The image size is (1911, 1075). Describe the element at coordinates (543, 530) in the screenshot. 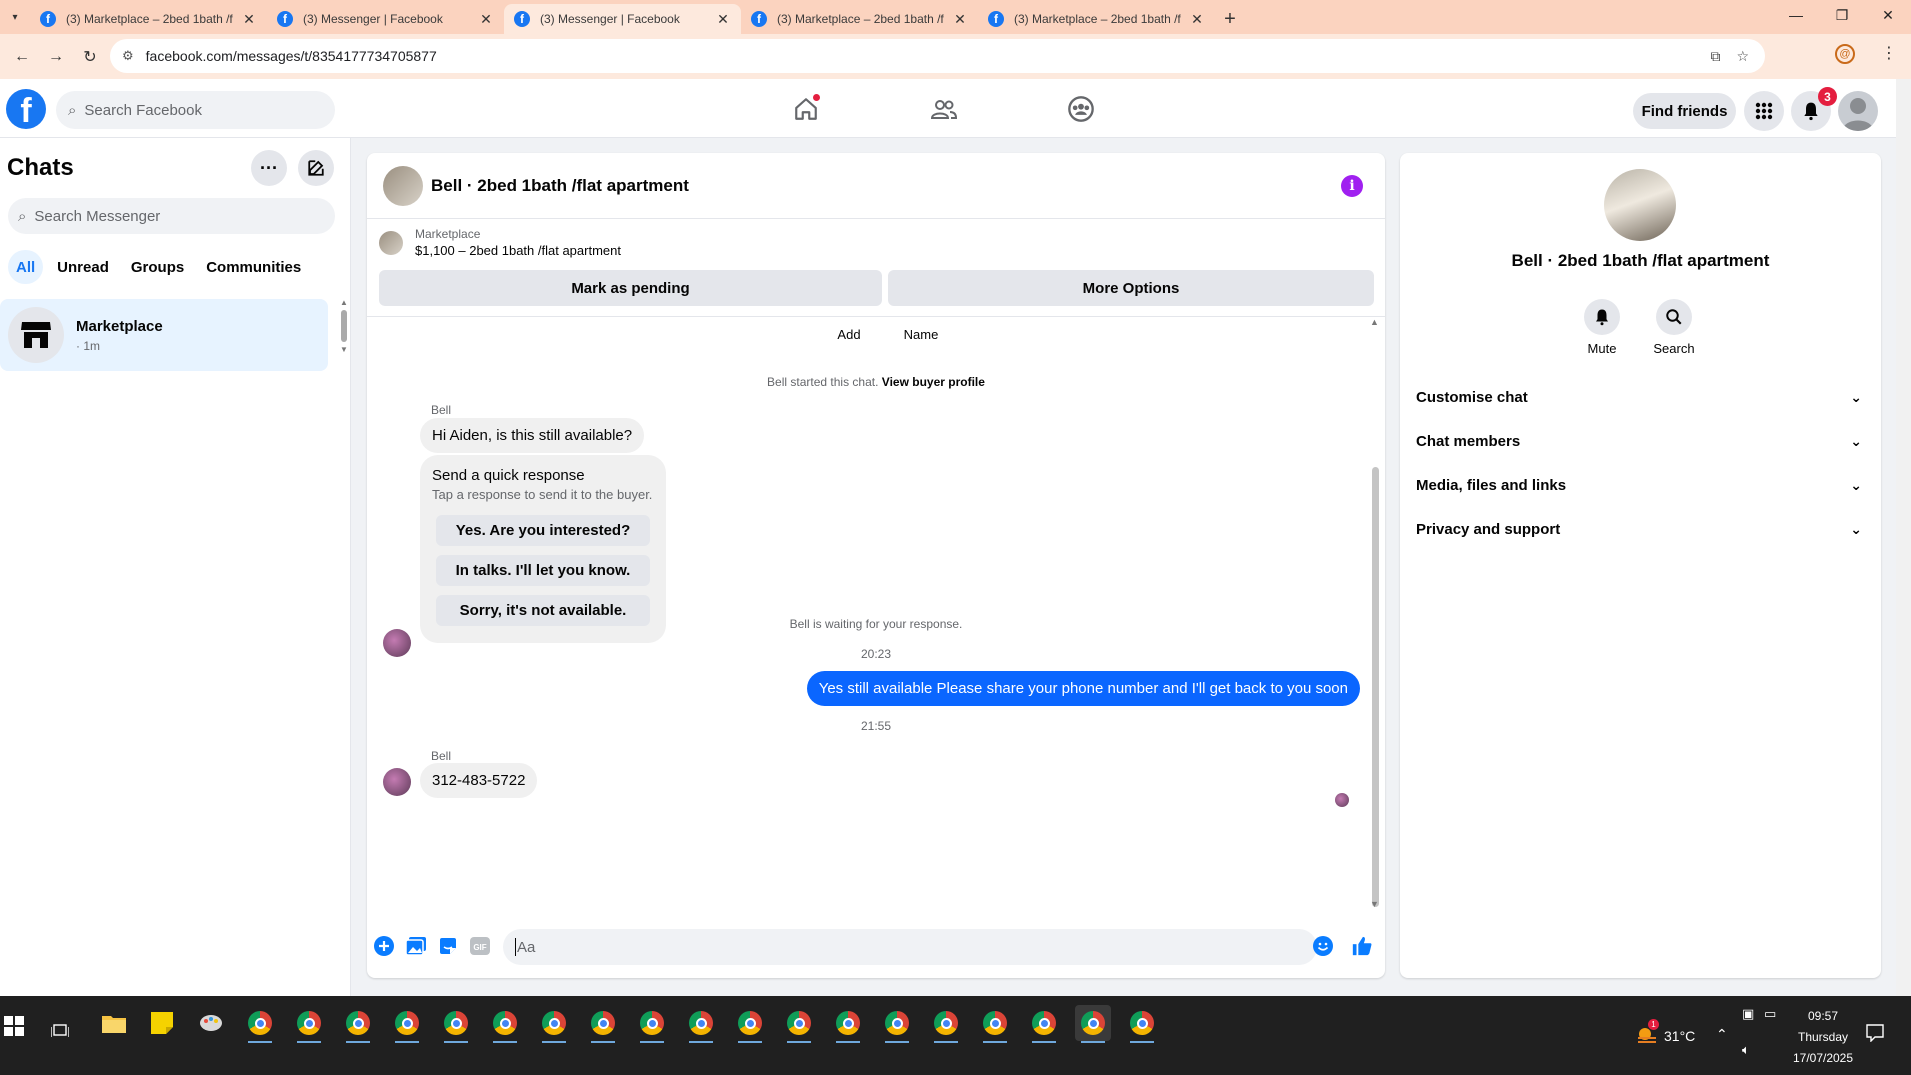

I see `quick-response-yes-button: Yes. Are you interested?` at that location.